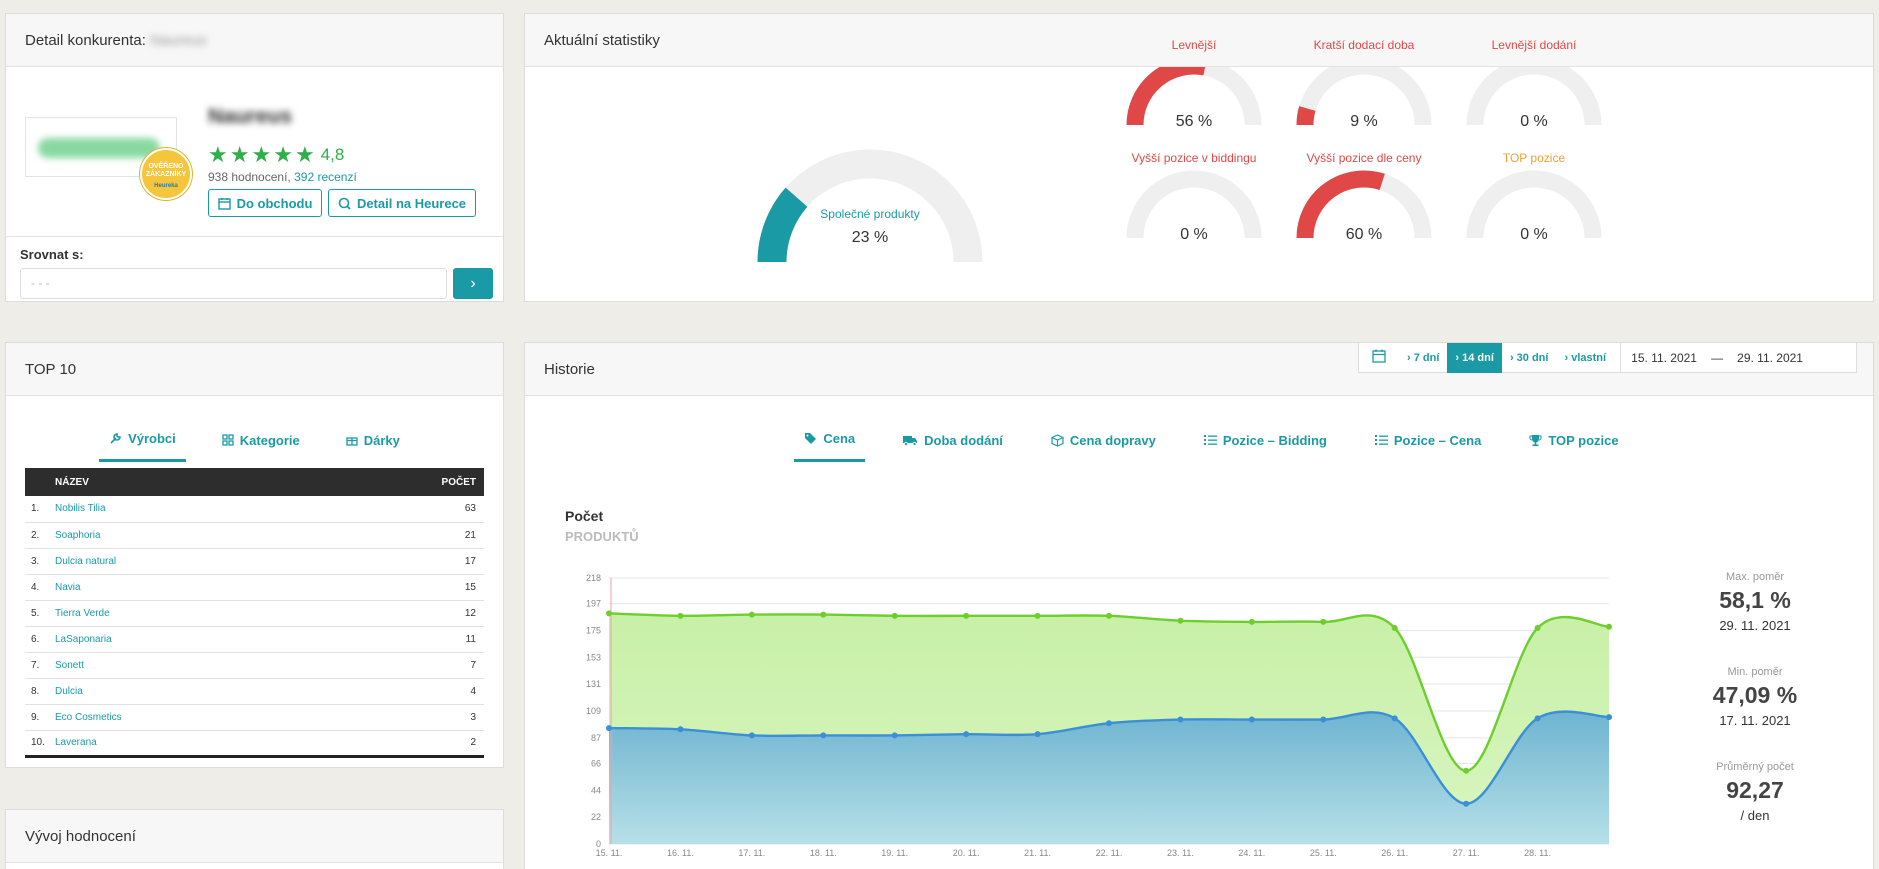 Image resolution: width=1879 pixels, height=869 pixels. I want to click on table-row: 10. Laverana 2, so click(254, 744).